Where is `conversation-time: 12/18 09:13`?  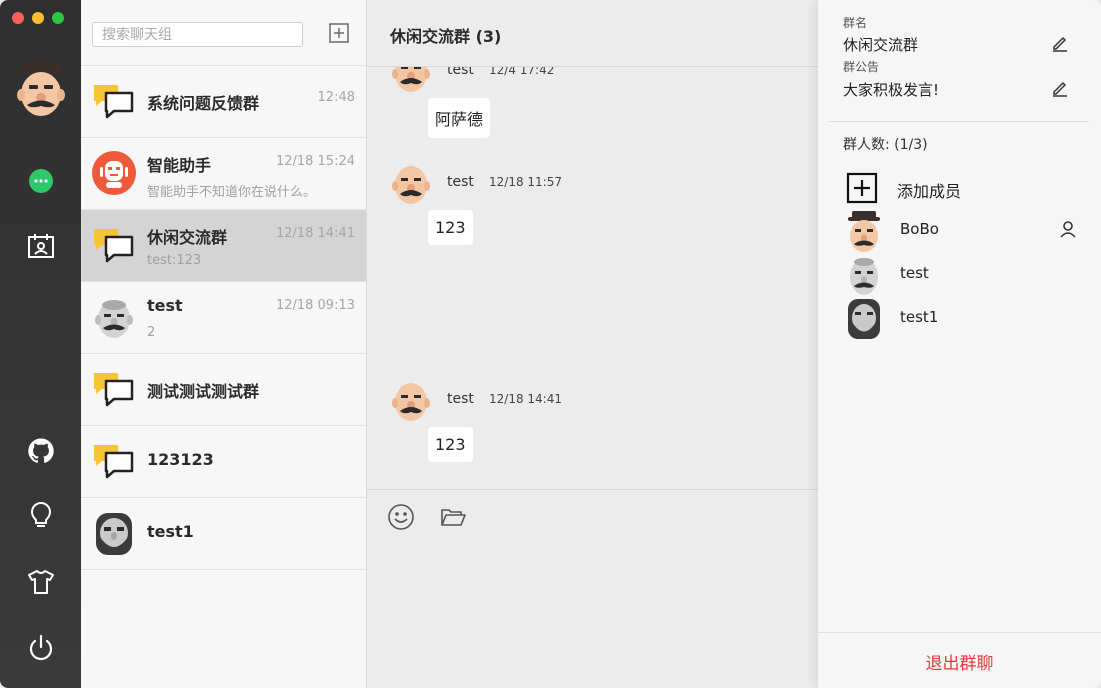 conversation-time: 12/18 09:13 is located at coordinates (315, 305).